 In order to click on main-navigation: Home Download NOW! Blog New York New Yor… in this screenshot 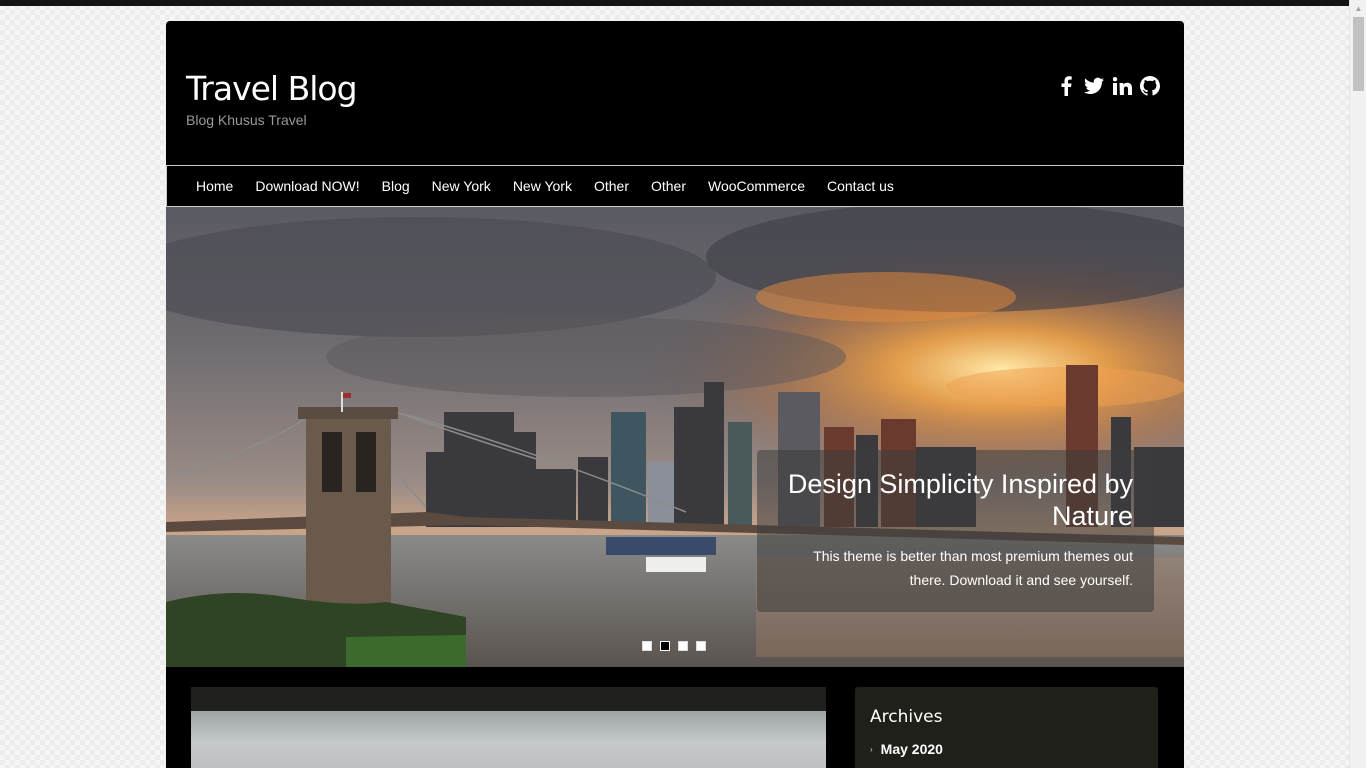, I will do `click(675, 186)`.